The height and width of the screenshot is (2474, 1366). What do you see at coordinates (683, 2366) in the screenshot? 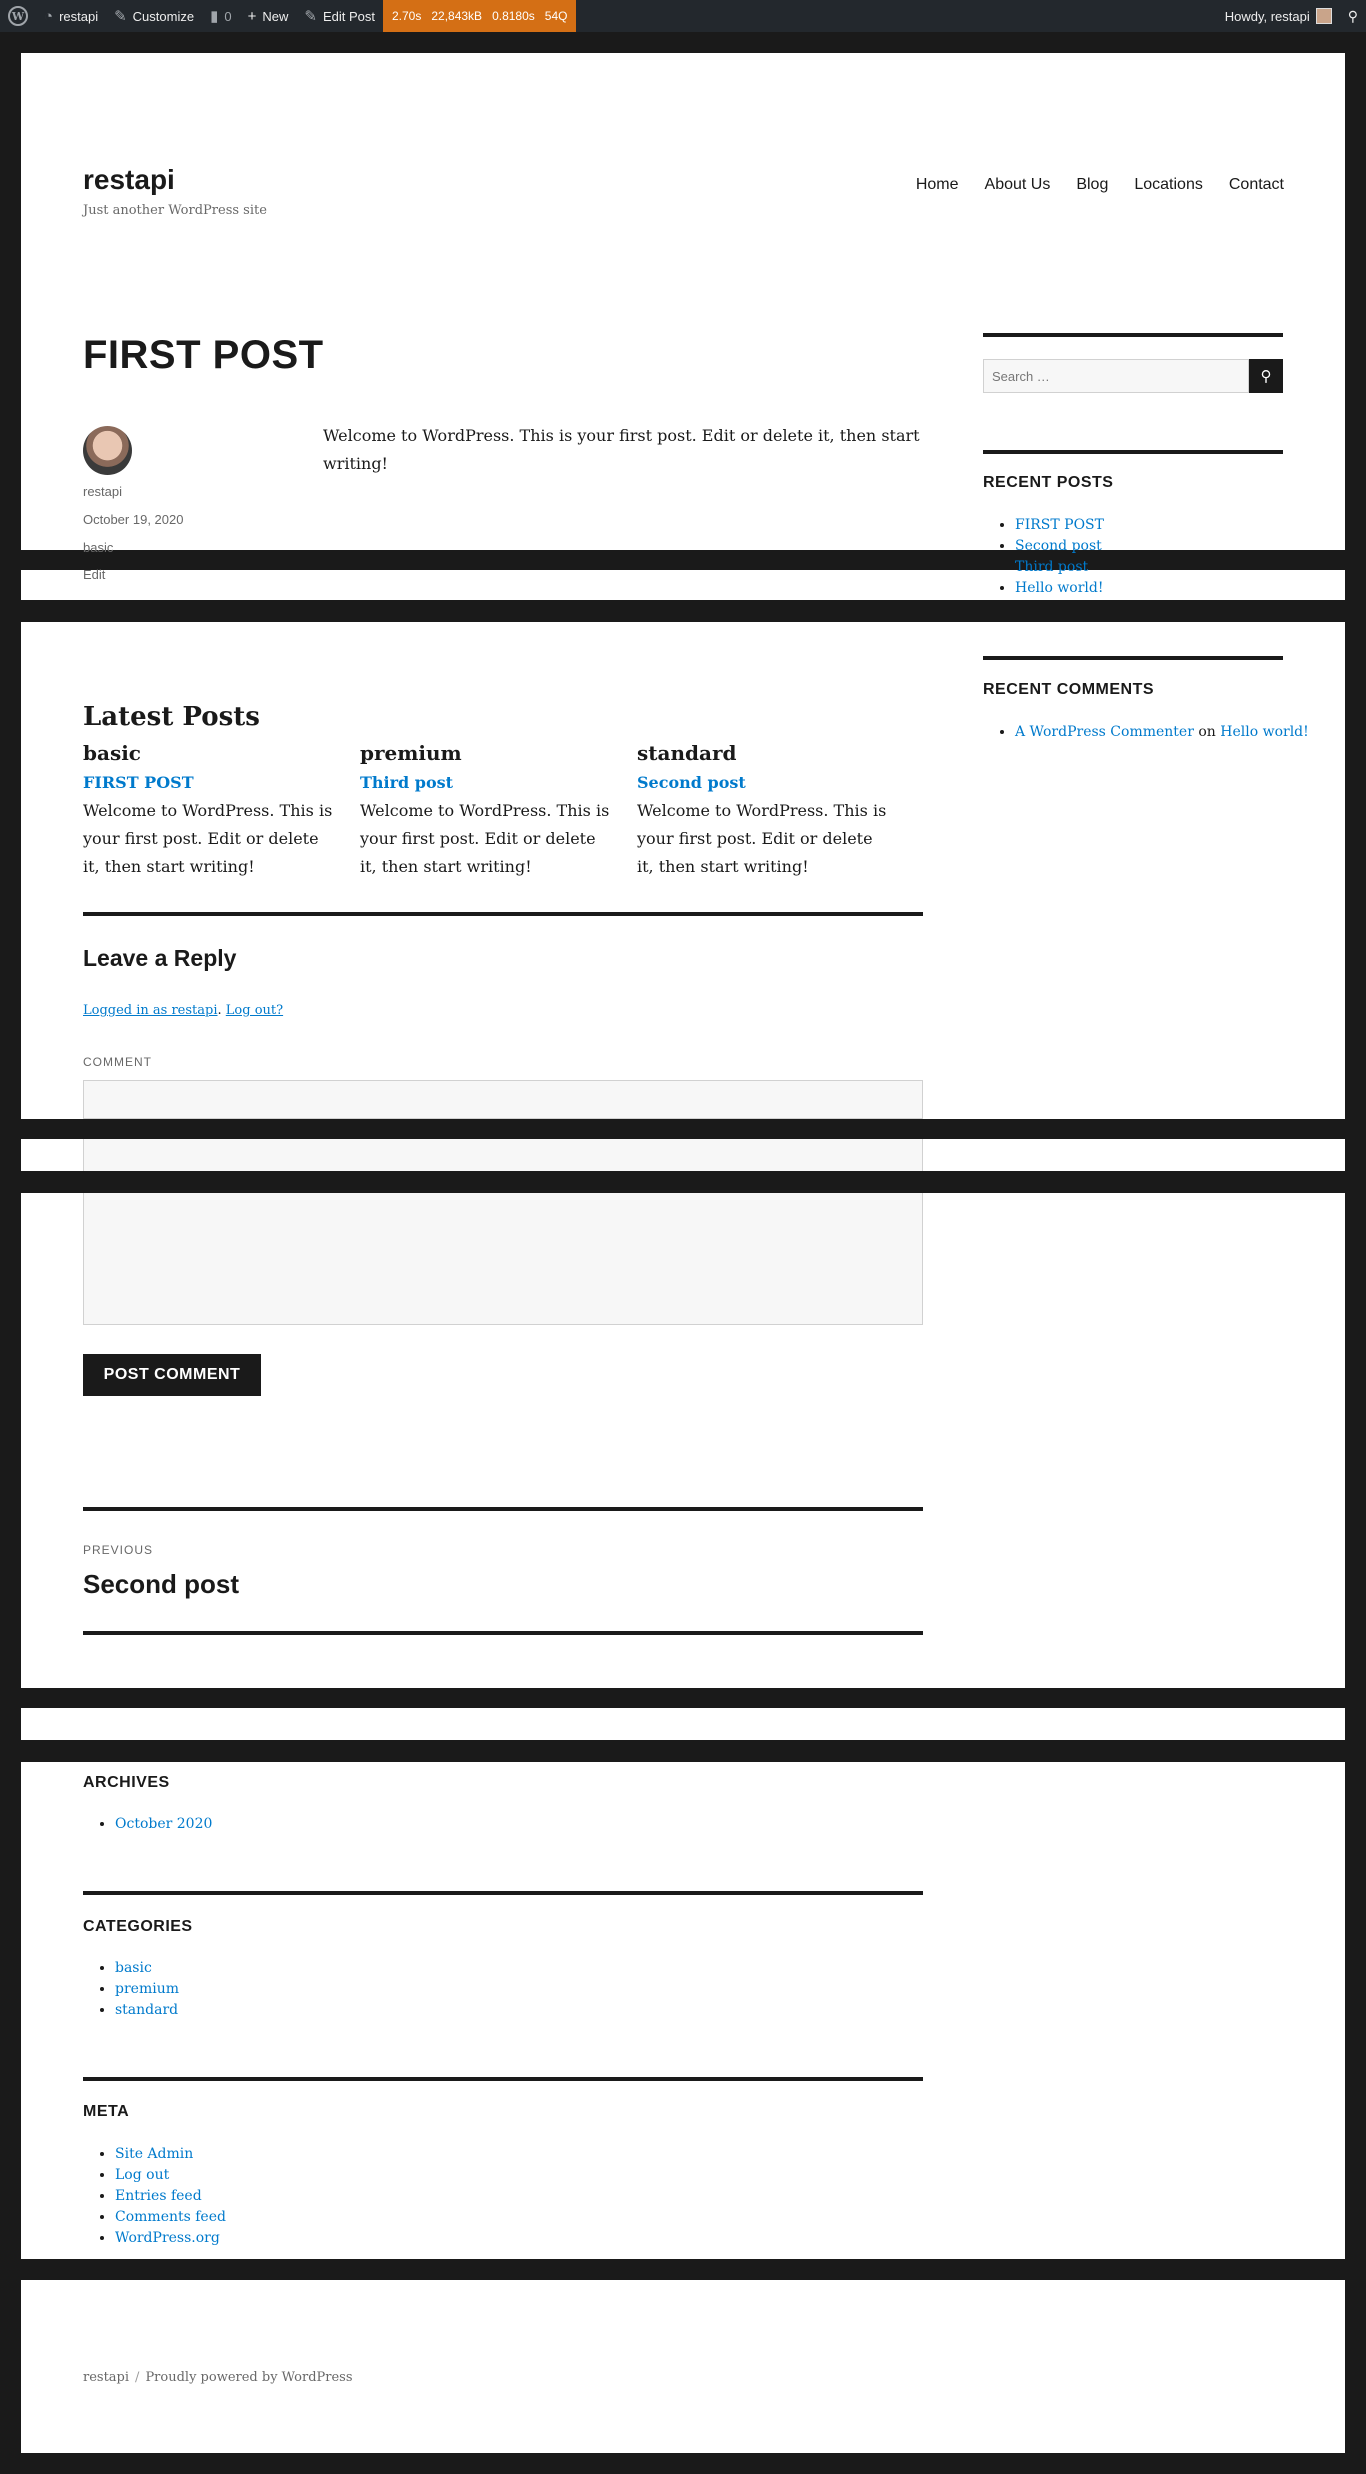
I see `page-panel-footer` at bounding box center [683, 2366].